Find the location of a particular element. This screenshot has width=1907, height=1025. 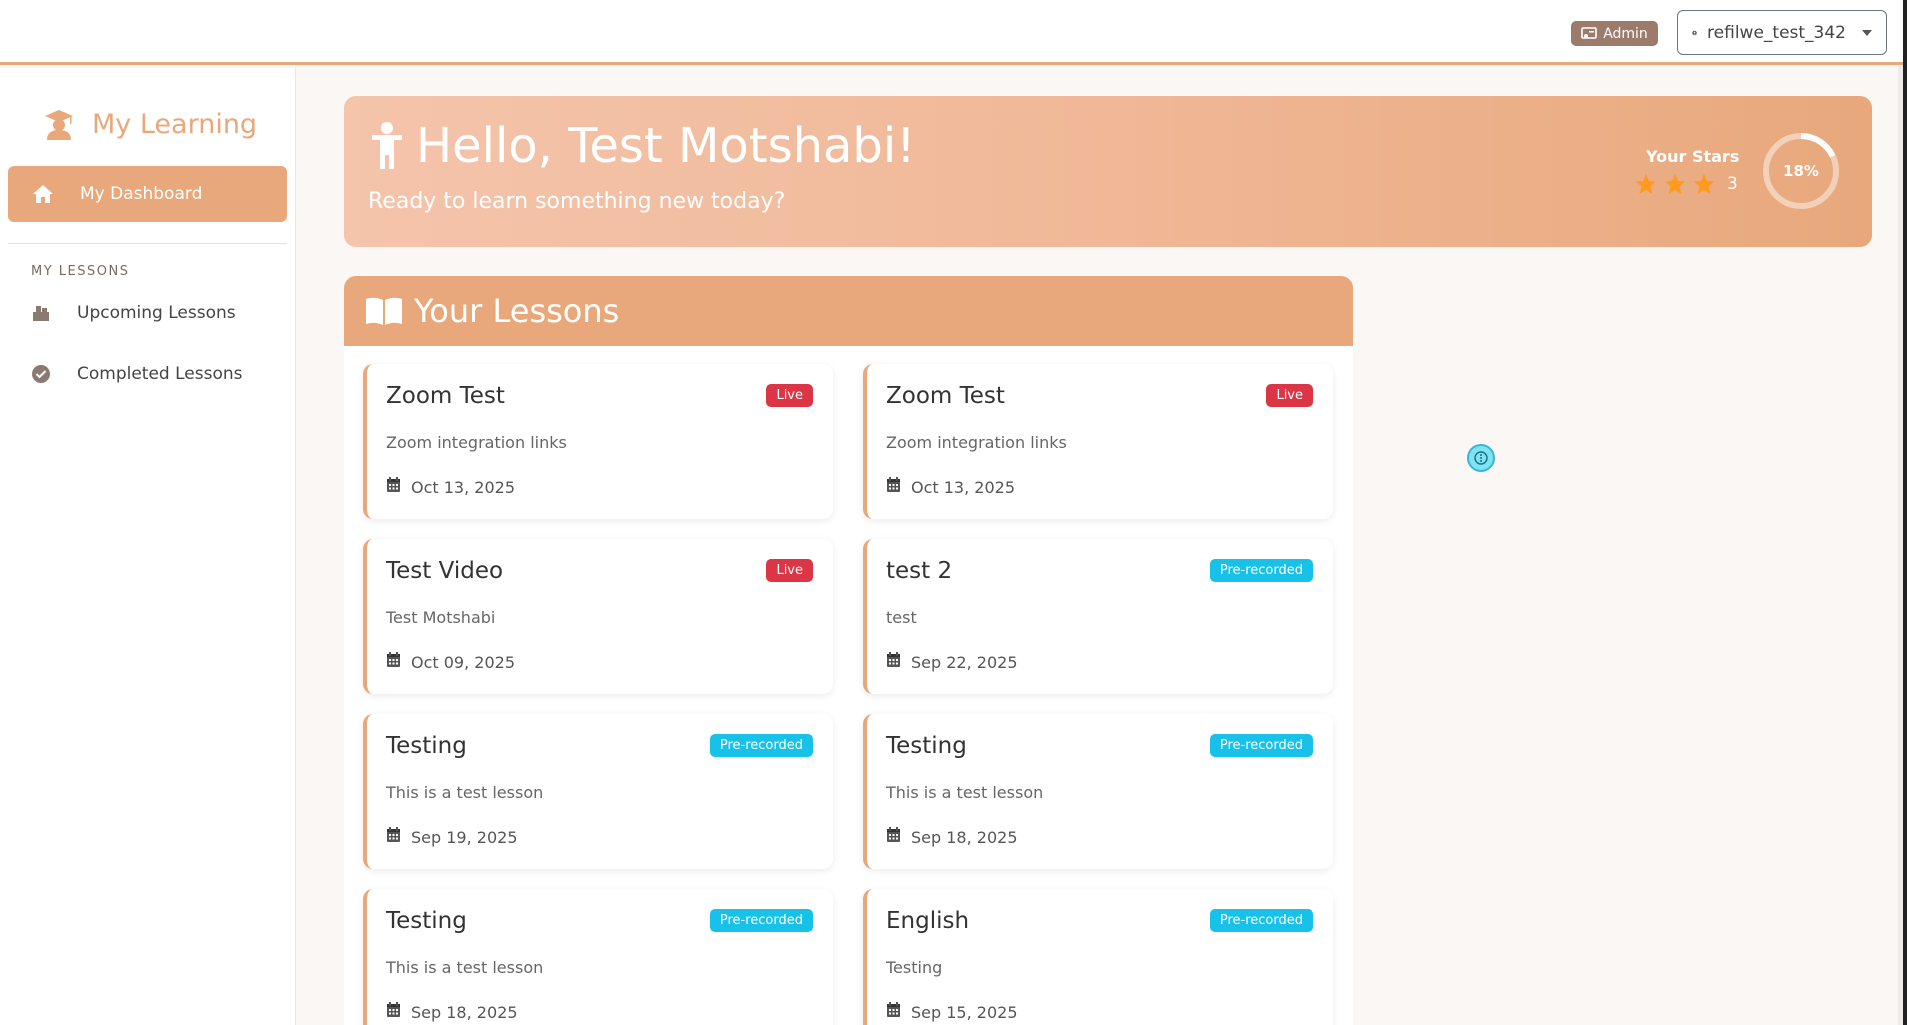

lesson-date: Sep 15, 2025 is located at coordinates (952, 1012).